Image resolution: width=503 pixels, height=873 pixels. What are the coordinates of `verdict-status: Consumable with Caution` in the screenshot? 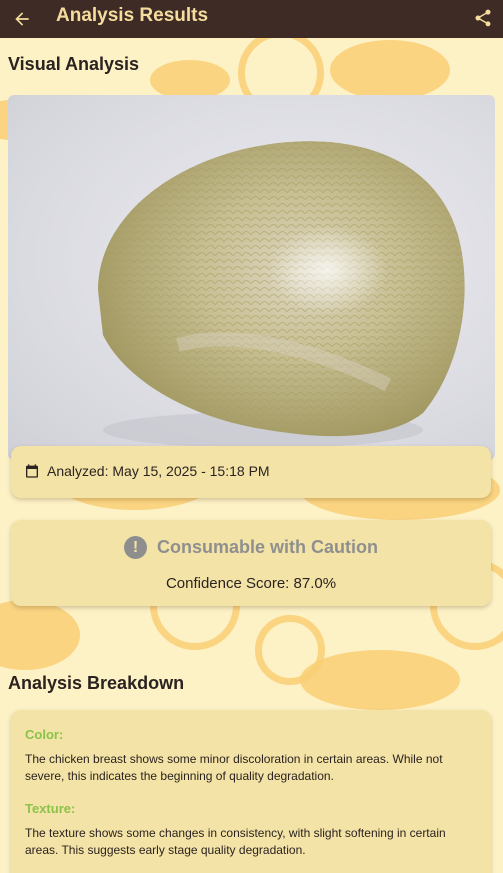 It's located at (267, 547).